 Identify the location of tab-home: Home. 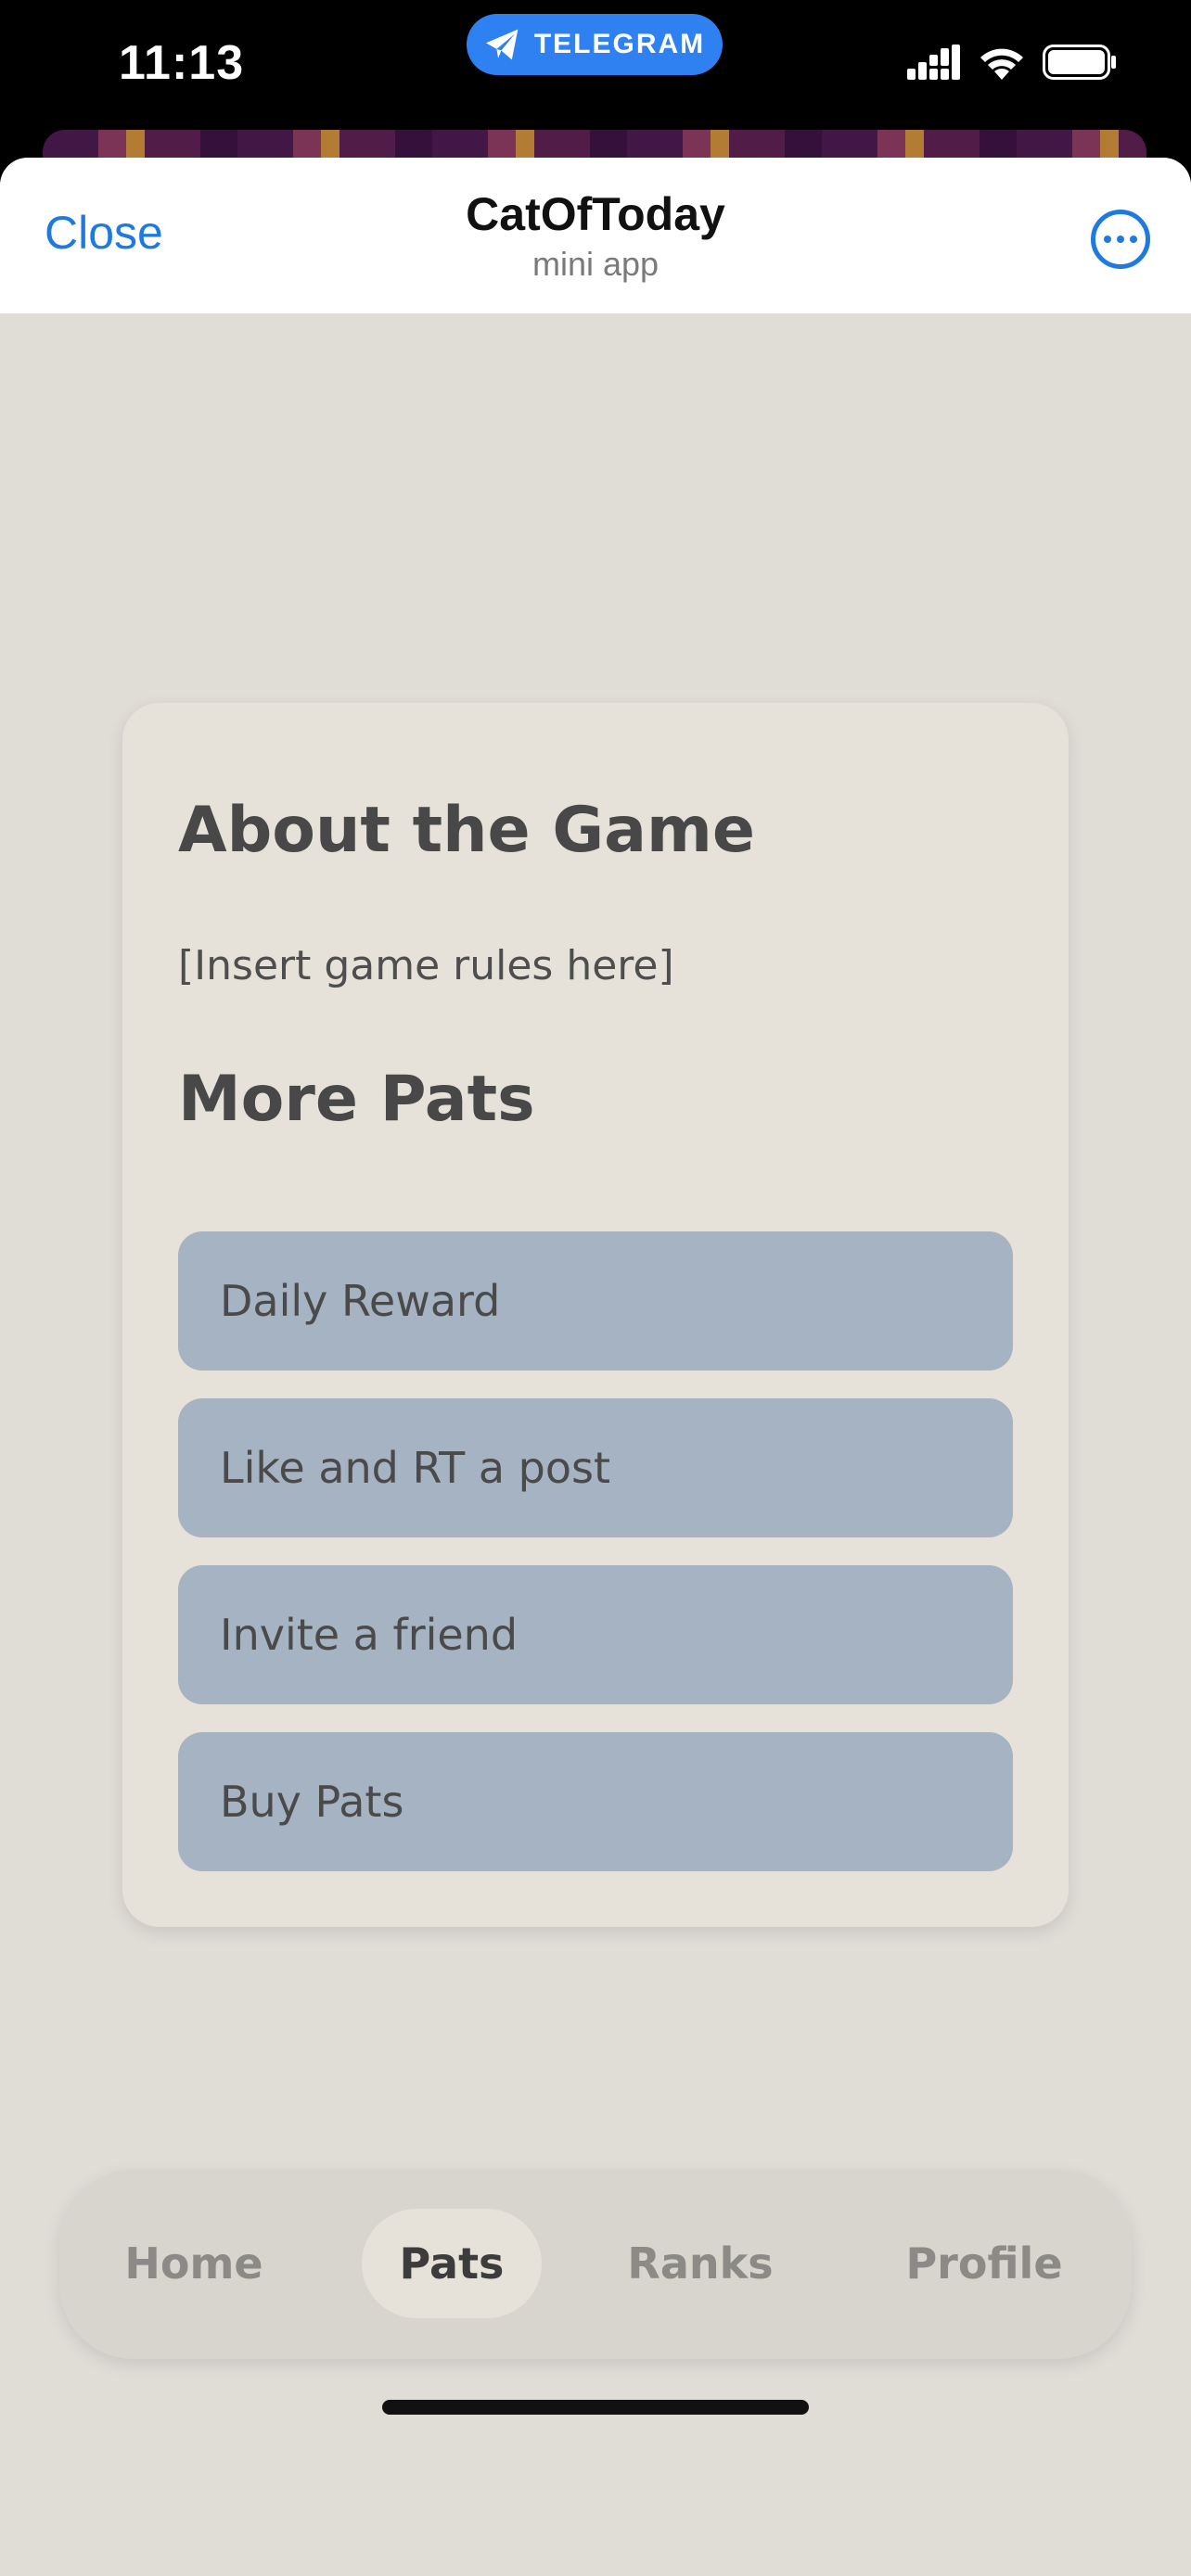
(194, 2263).